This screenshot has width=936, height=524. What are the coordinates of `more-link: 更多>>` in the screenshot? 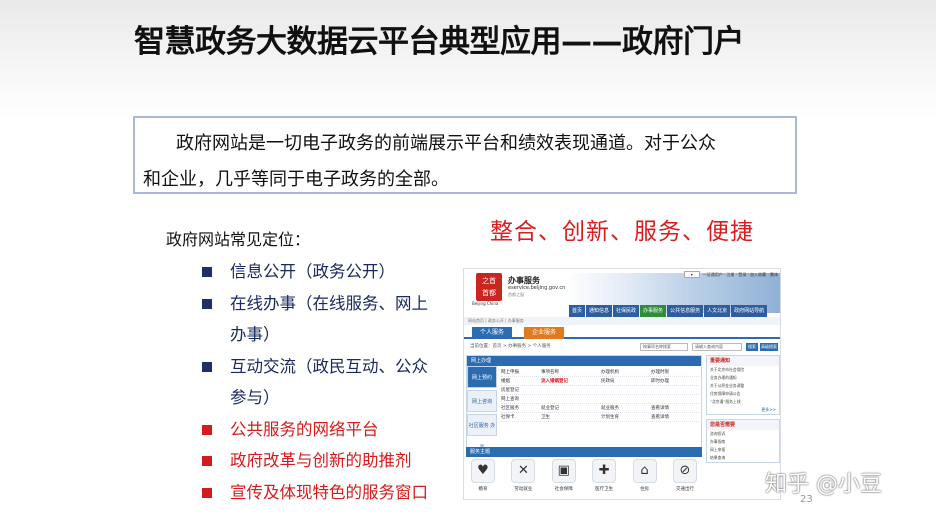 It's located at (768, 409).